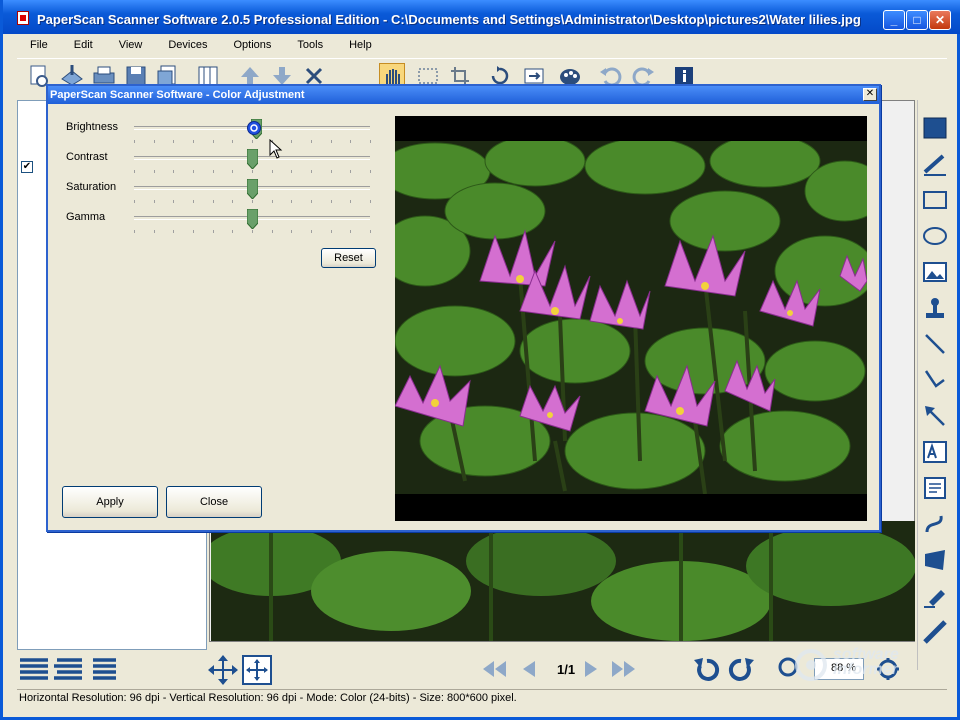 The image size is (960, 720). I want to click on image-icon, so click(935, 272).